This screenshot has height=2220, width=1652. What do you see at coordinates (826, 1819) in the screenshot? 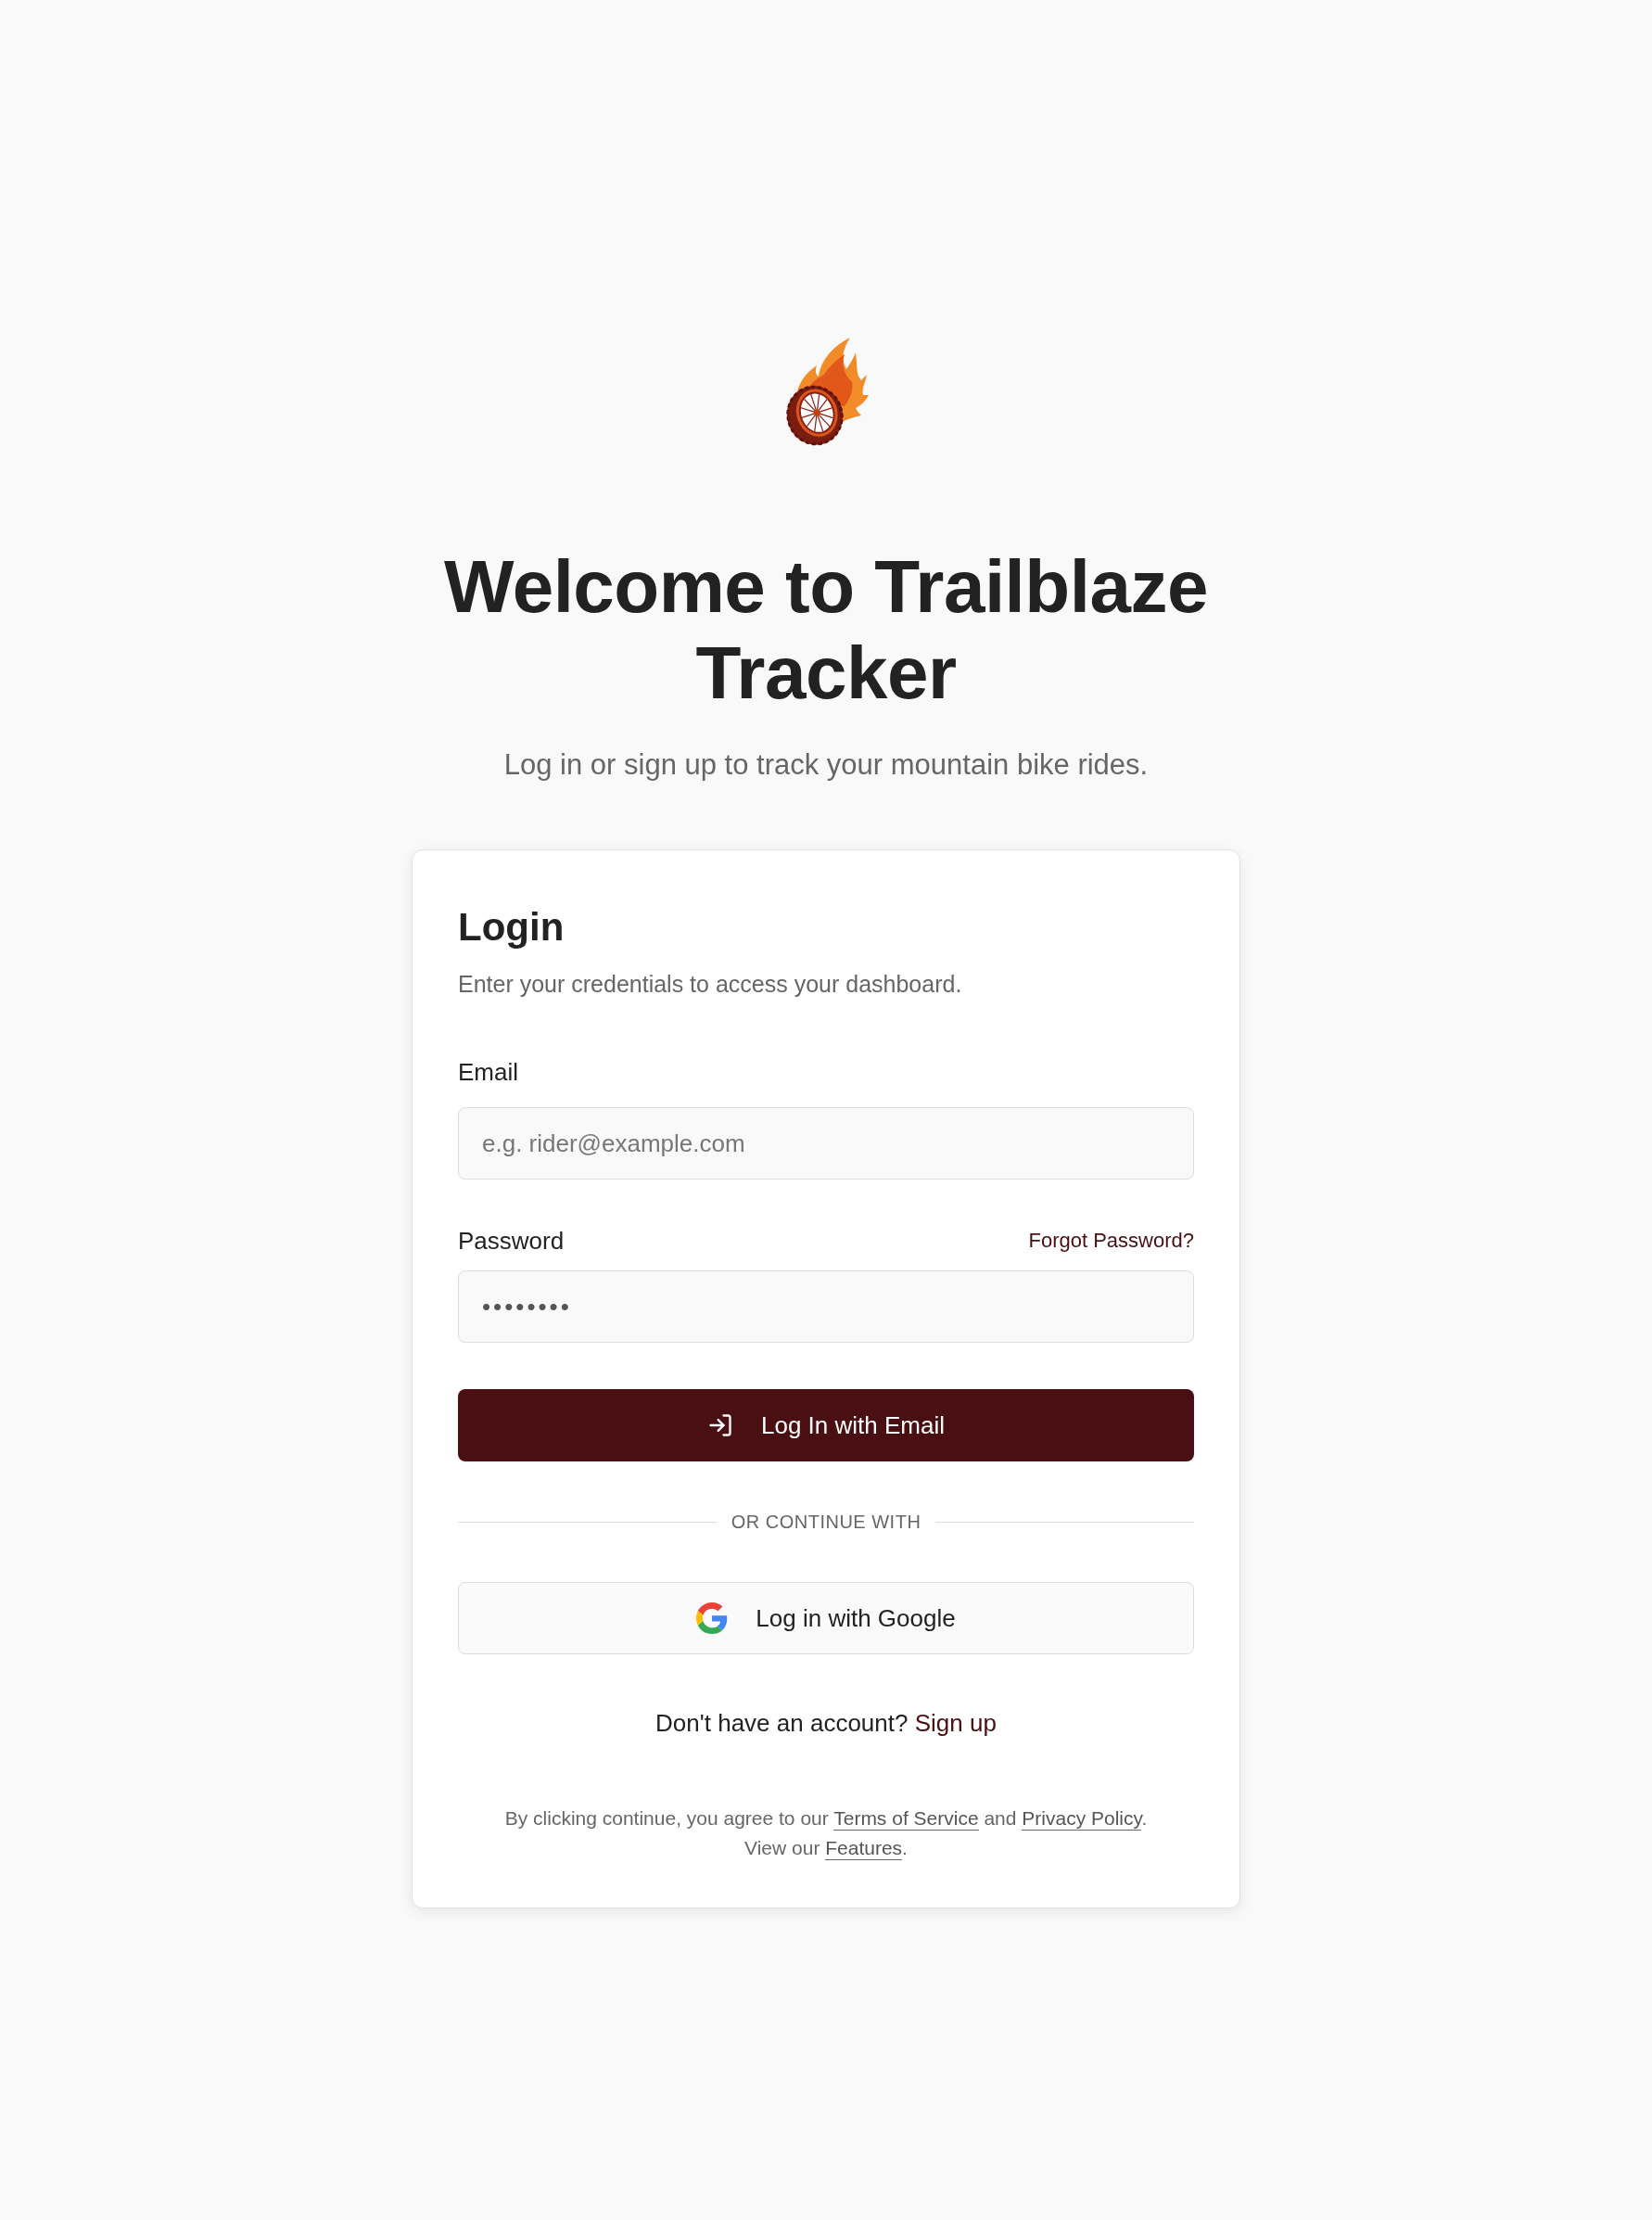
I see `legal-text: By clicking continue, you agree to our Terms of Service and Privacy Policy.` at bounding box center [826, 1819].